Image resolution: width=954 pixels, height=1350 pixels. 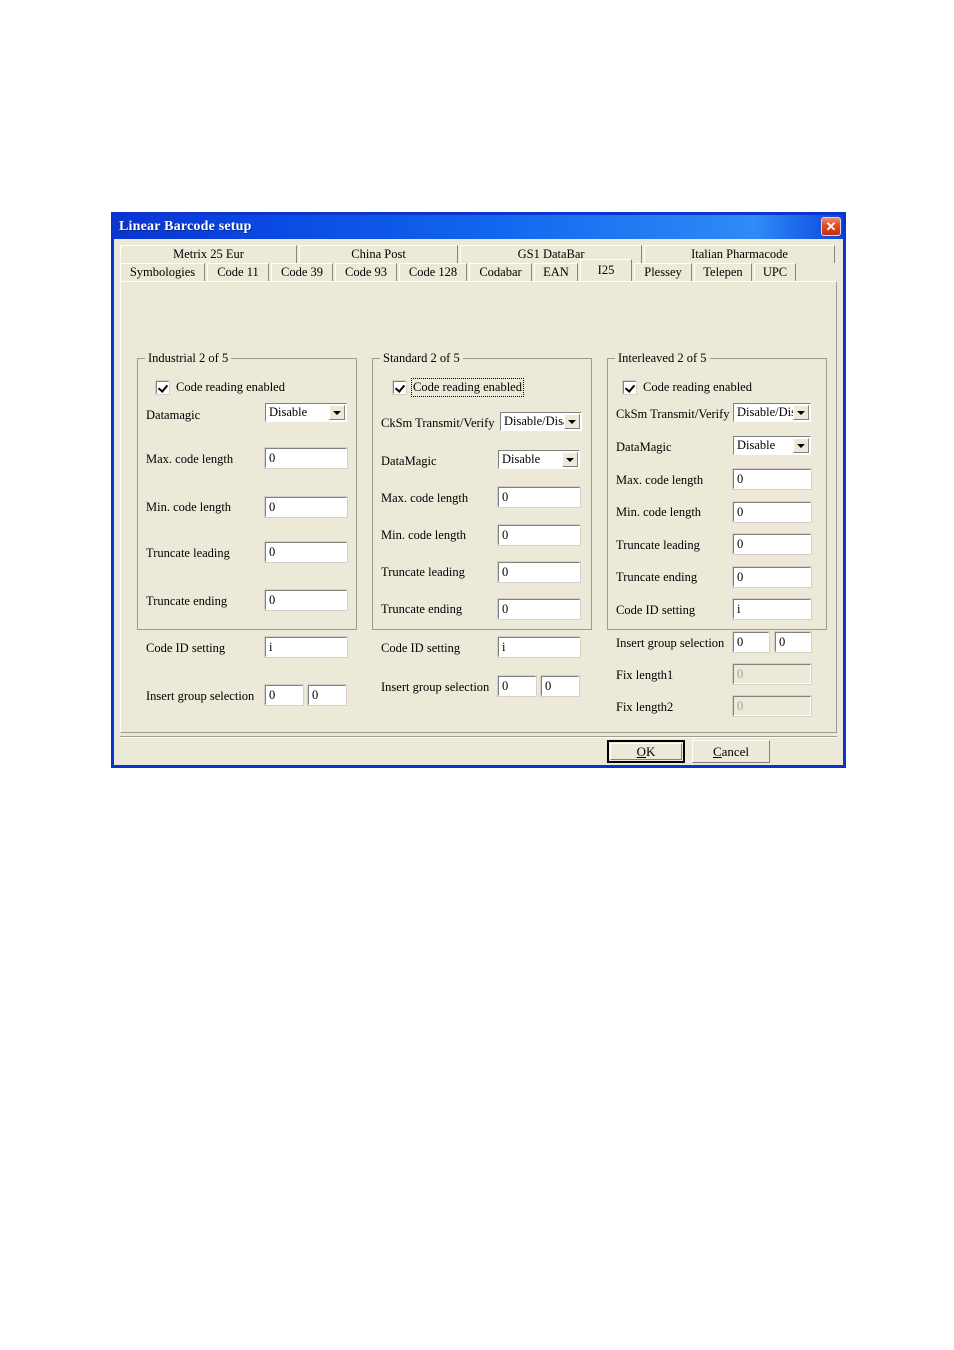 I want to click on interleaved-min-code-length-label: Min. code length, so click(x=659, y=512).